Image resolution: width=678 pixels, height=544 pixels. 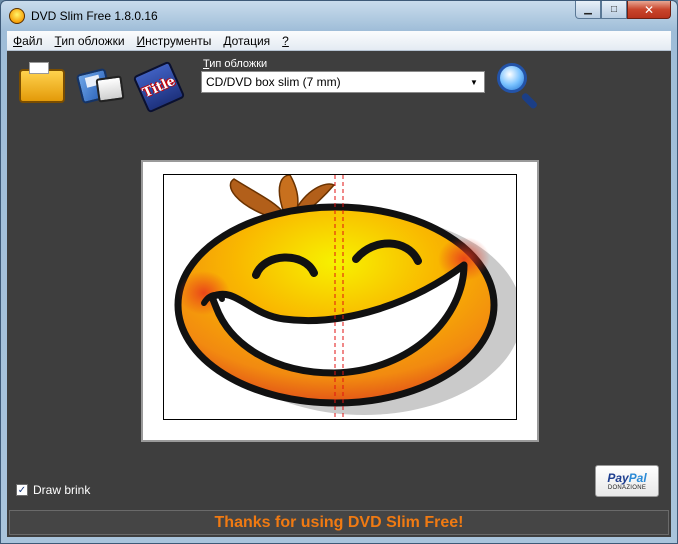 I want to click on status-message: Thanks for using DVD Slim Free!, so click(x=339, y=522).